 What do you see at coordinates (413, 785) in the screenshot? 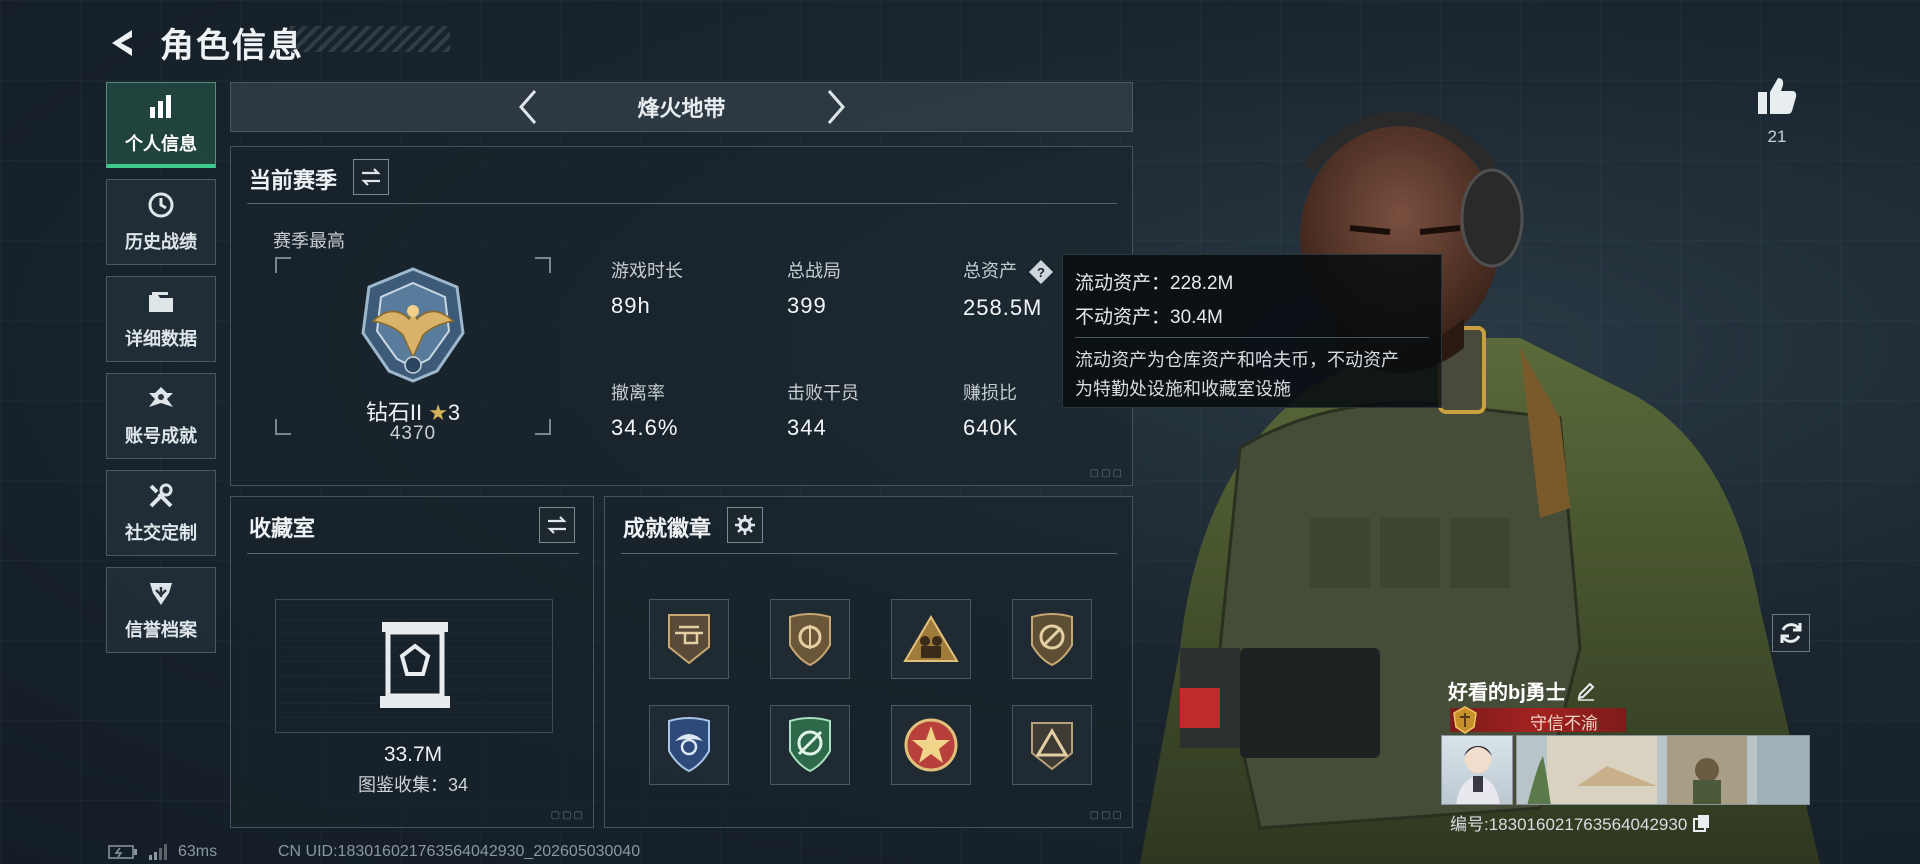
I see `collection-count: 图鉴收集：34` at bounding box center [413, 785].